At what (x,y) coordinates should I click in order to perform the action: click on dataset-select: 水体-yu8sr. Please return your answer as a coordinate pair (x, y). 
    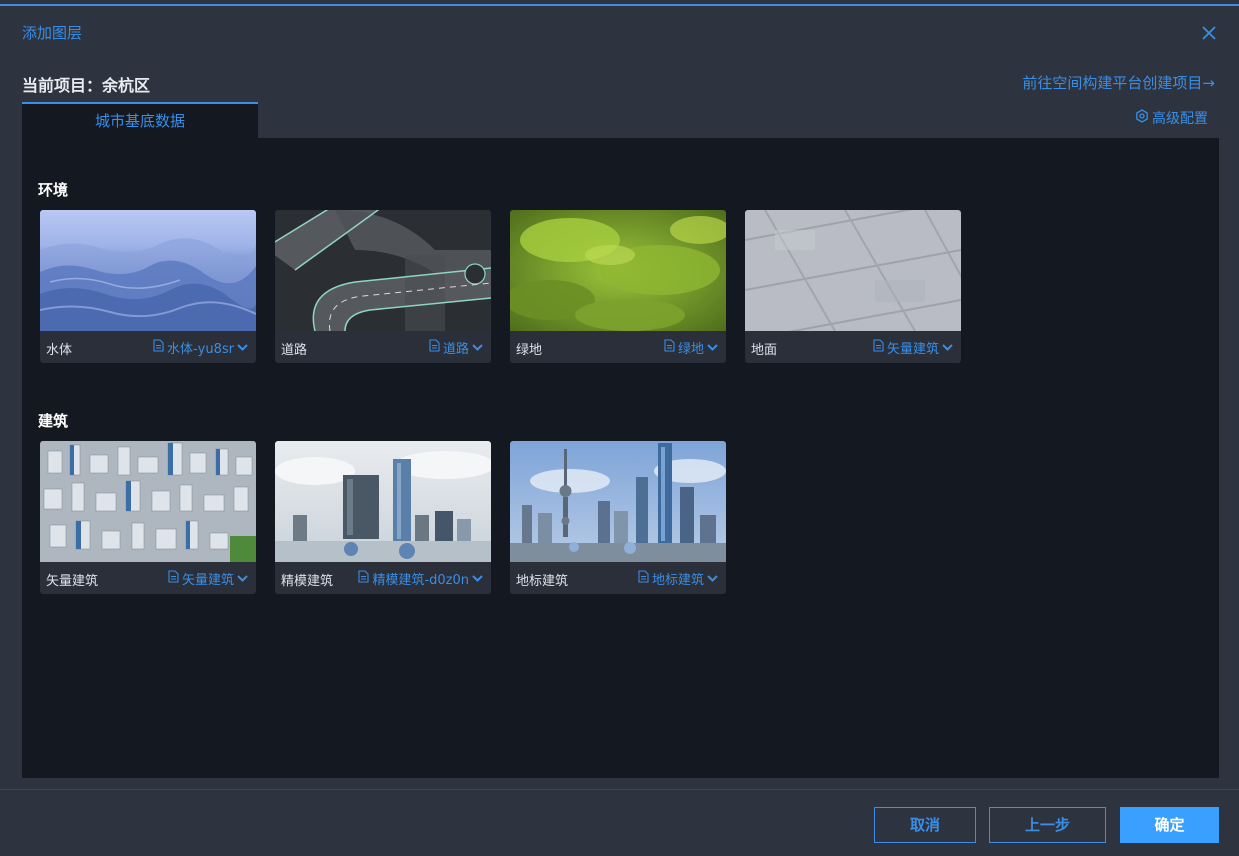
    Looking at the image, I should click on (200, 347).